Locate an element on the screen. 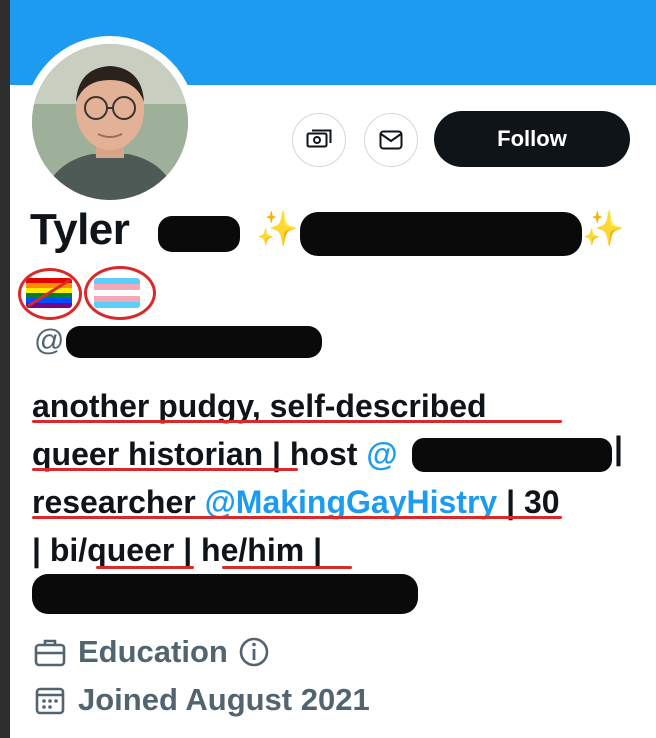 The height and width of the screenshot is (738, 656). envelope-icon is located at coordinates (391, 140).